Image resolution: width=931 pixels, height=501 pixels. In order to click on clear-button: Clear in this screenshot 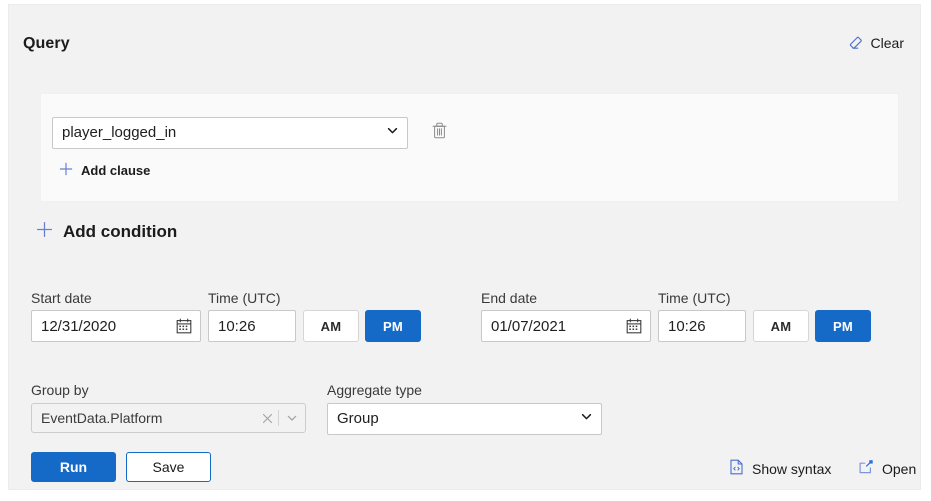, I will do `click(876, 43)`.